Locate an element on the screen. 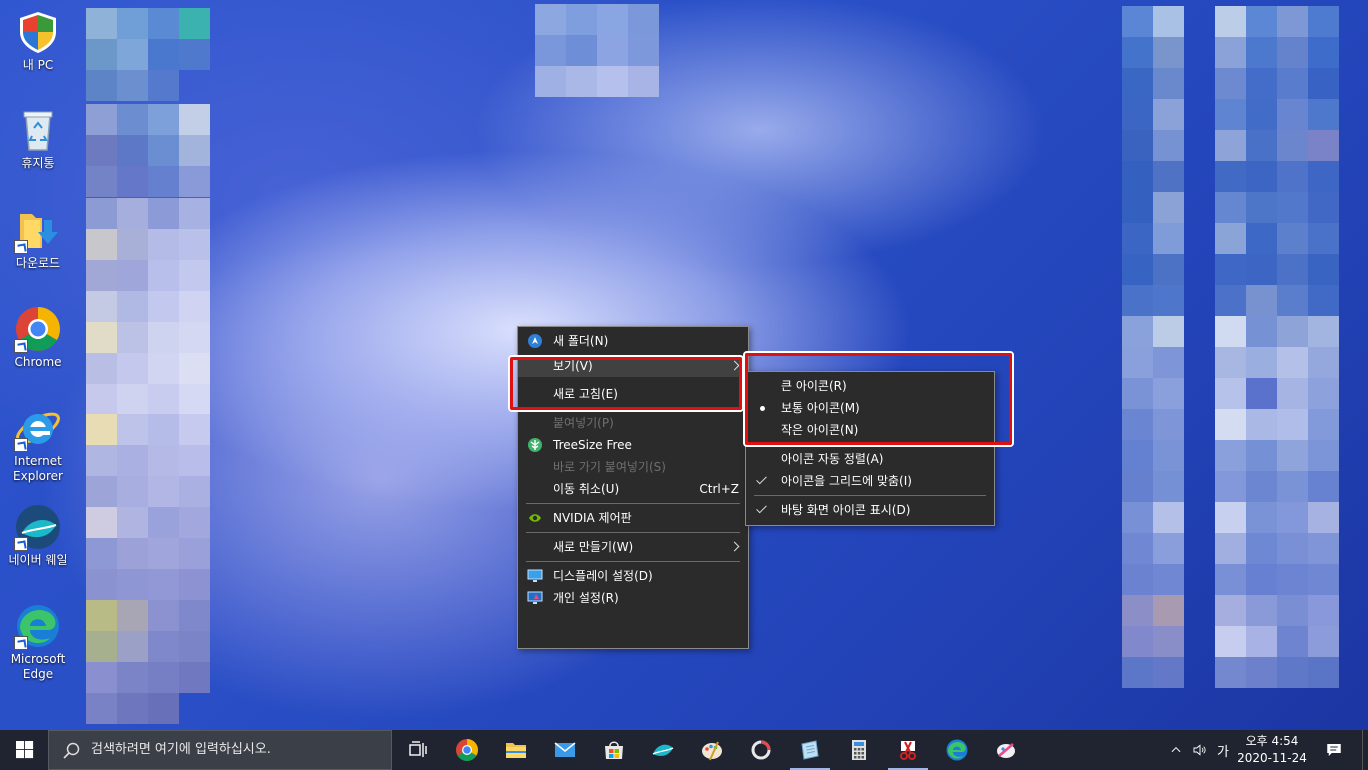 The width and height of the screenshot is (1368, 770). recycle-bin-icon is located at coordinates (38, 130).